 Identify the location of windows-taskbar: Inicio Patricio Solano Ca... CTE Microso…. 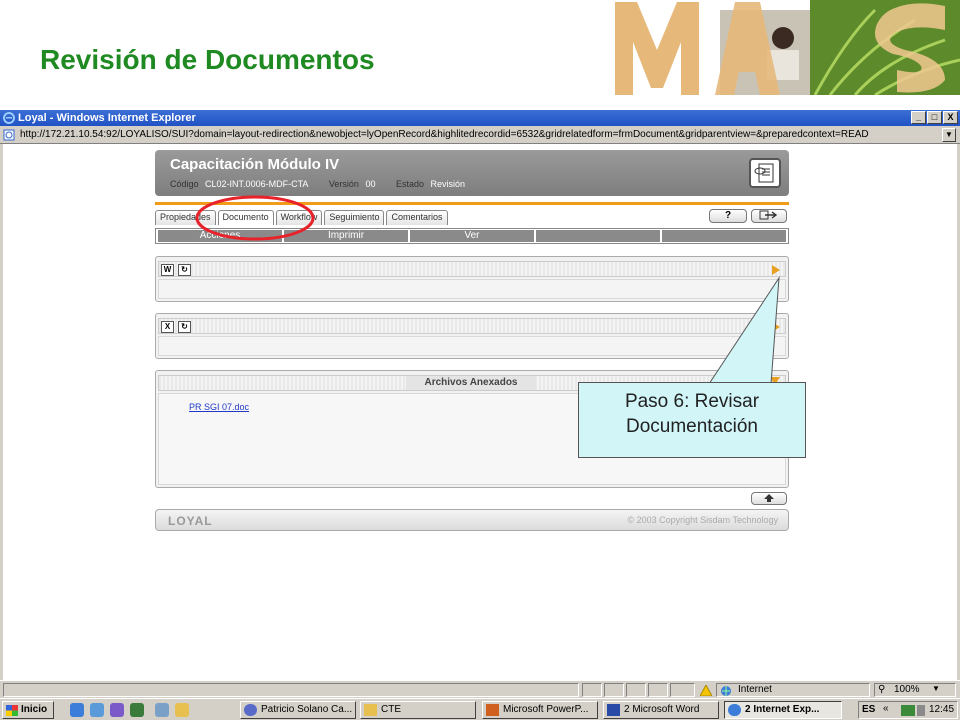
(480, 709).